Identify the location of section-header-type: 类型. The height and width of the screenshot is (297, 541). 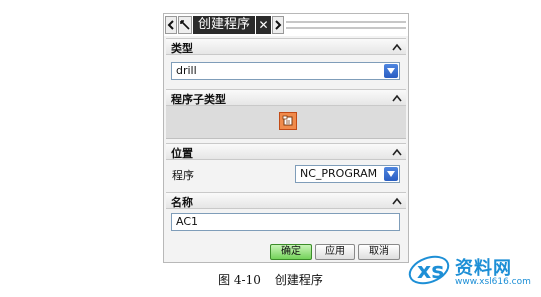
(286, 46).